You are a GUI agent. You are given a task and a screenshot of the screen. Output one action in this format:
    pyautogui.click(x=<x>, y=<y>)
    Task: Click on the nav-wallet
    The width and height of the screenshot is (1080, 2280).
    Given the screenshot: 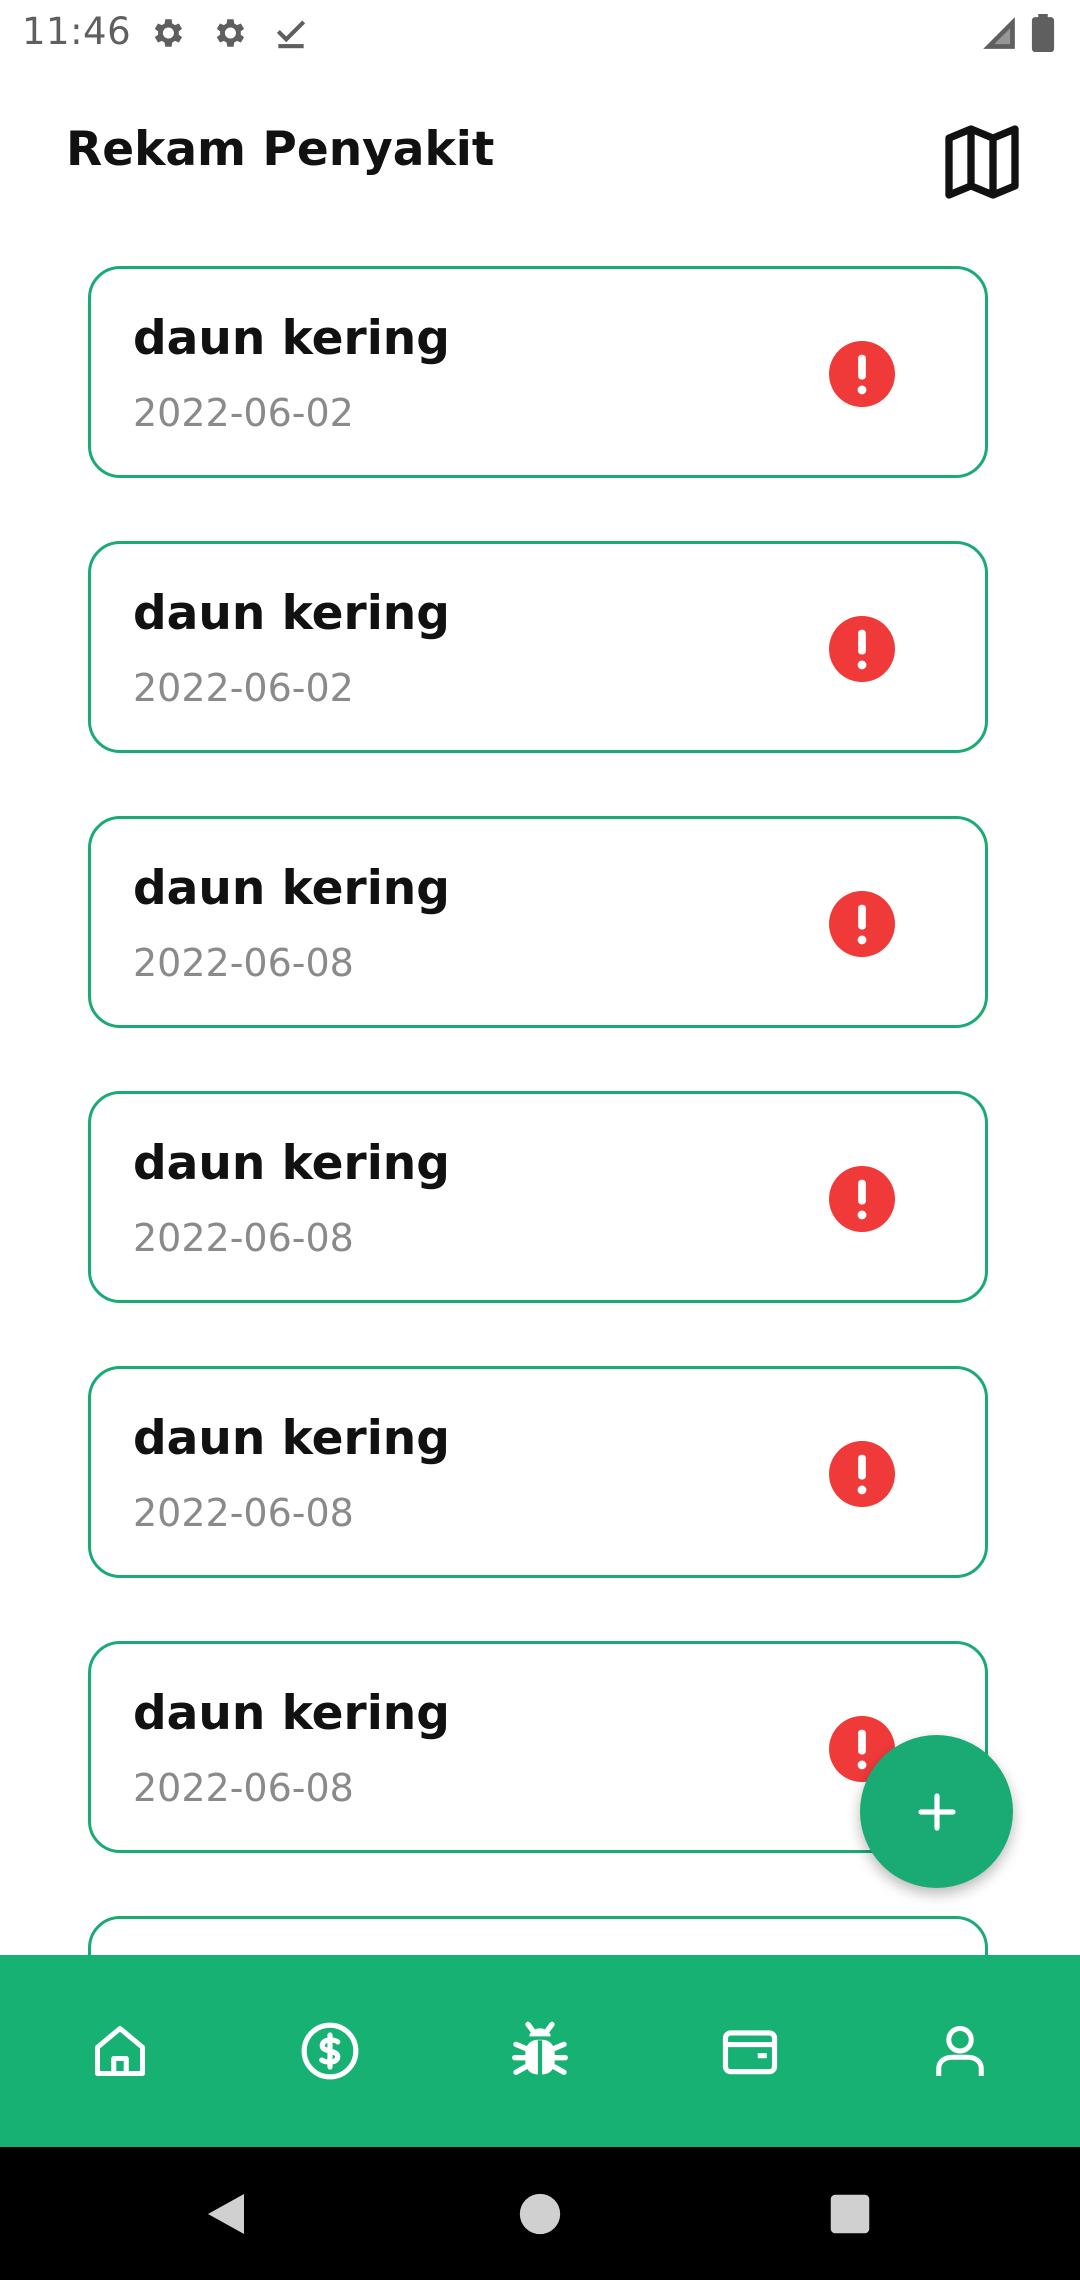 What is the action you would take?
    pyautogui.click(x=750, y=2051)
    